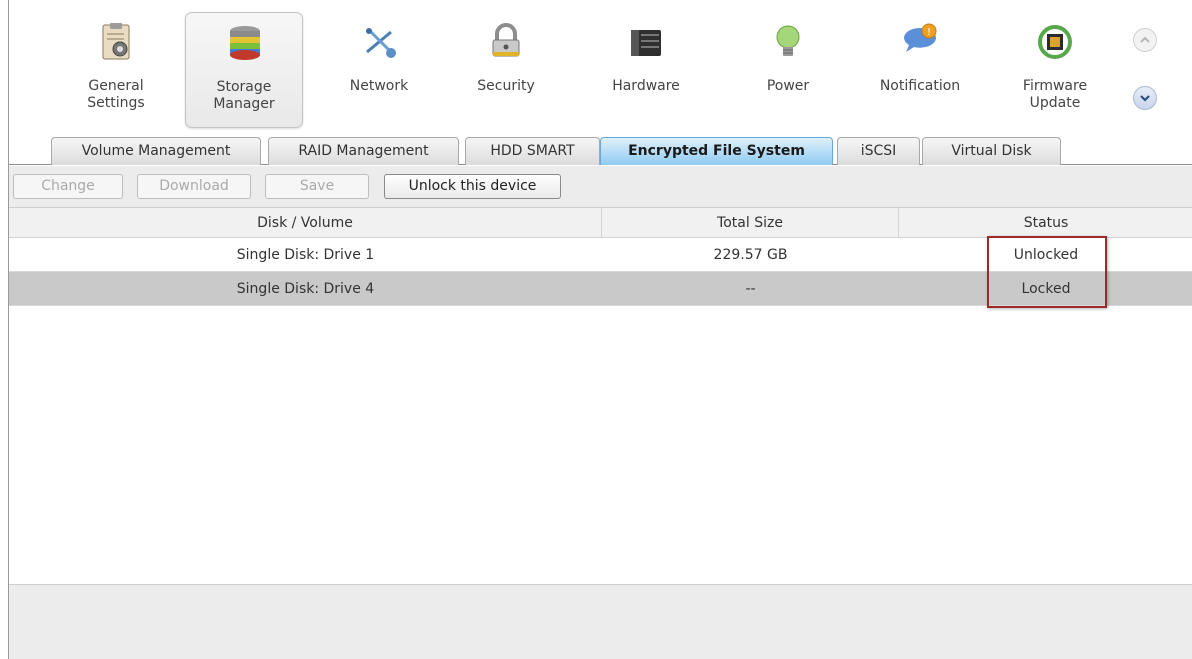 Image resolution: width=1192 pixels, height=659 pixels. I want to click on category-label: Storage Manager, so click(244, 95).